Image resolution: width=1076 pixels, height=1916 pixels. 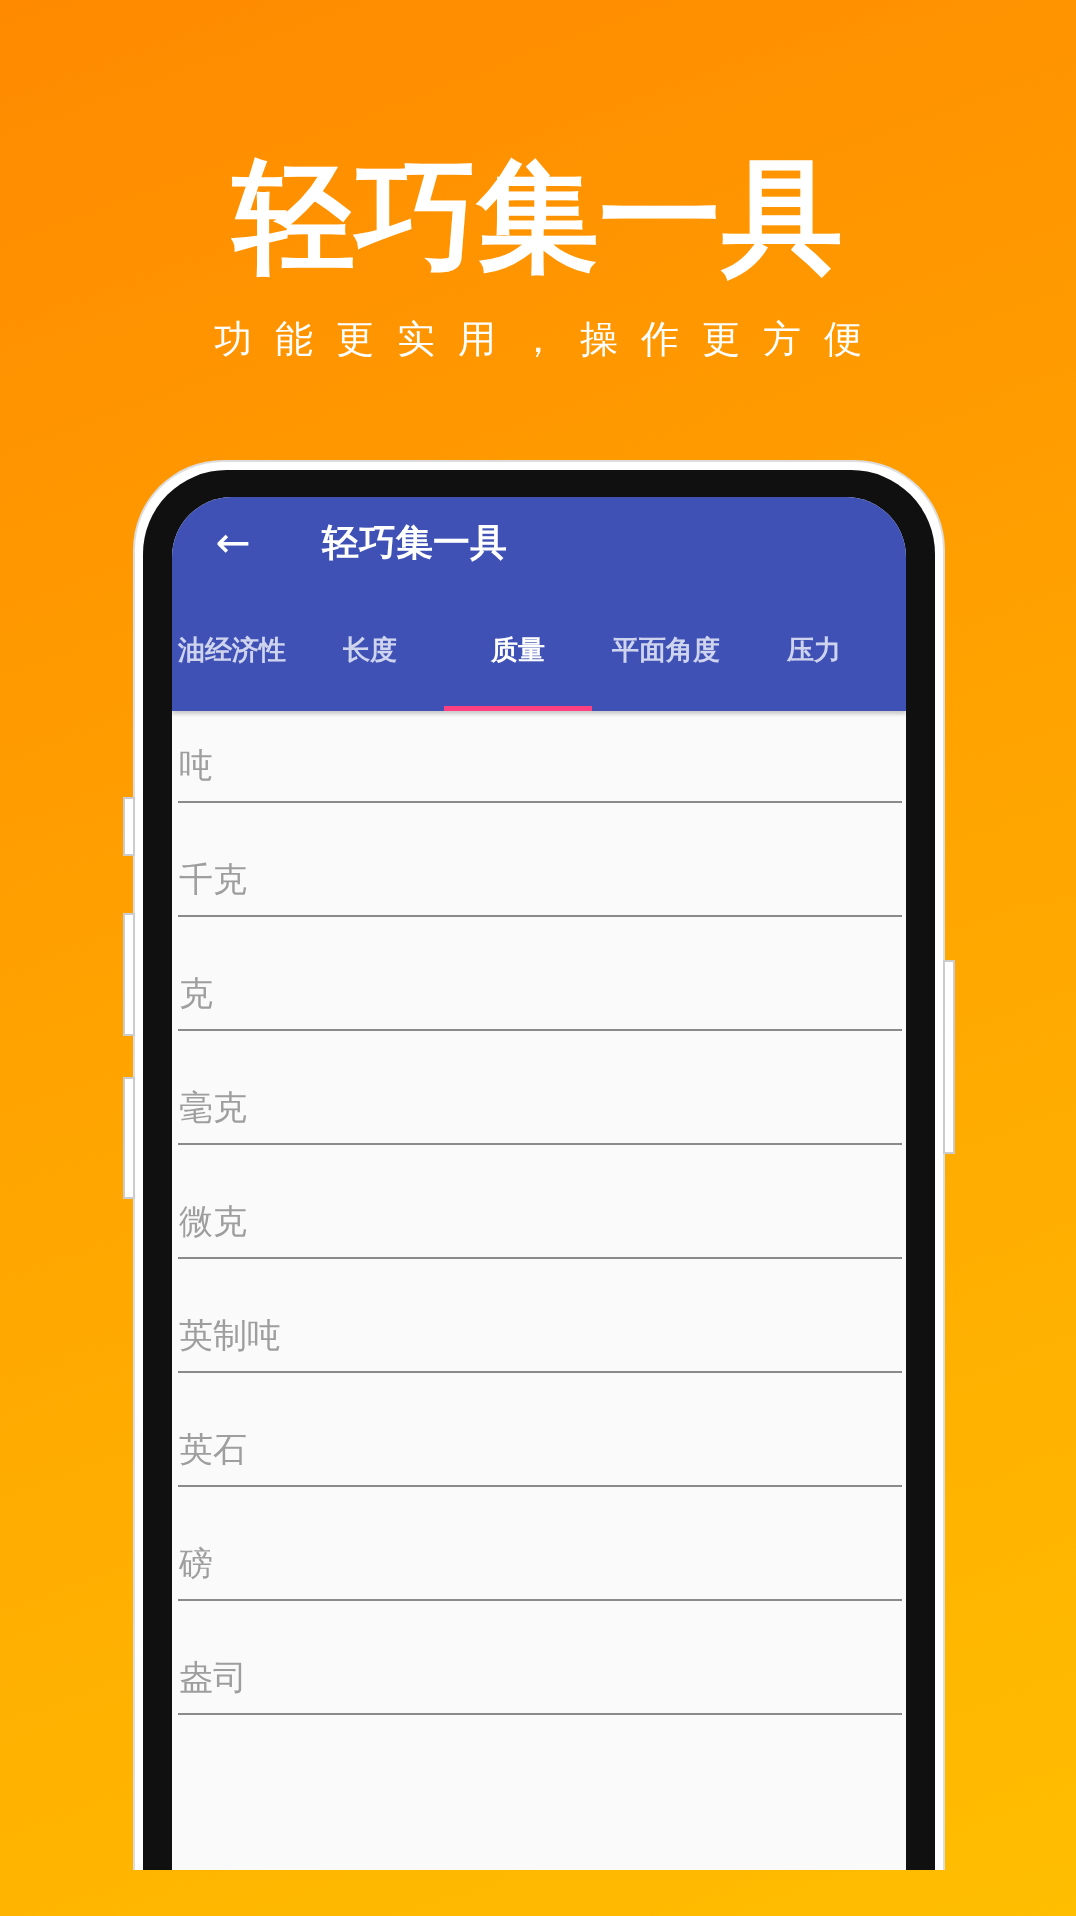 What do you see at coordinates (234, 650) in the screenshot?
I see `tab: 油经济性` at bounding box center [234, 650].